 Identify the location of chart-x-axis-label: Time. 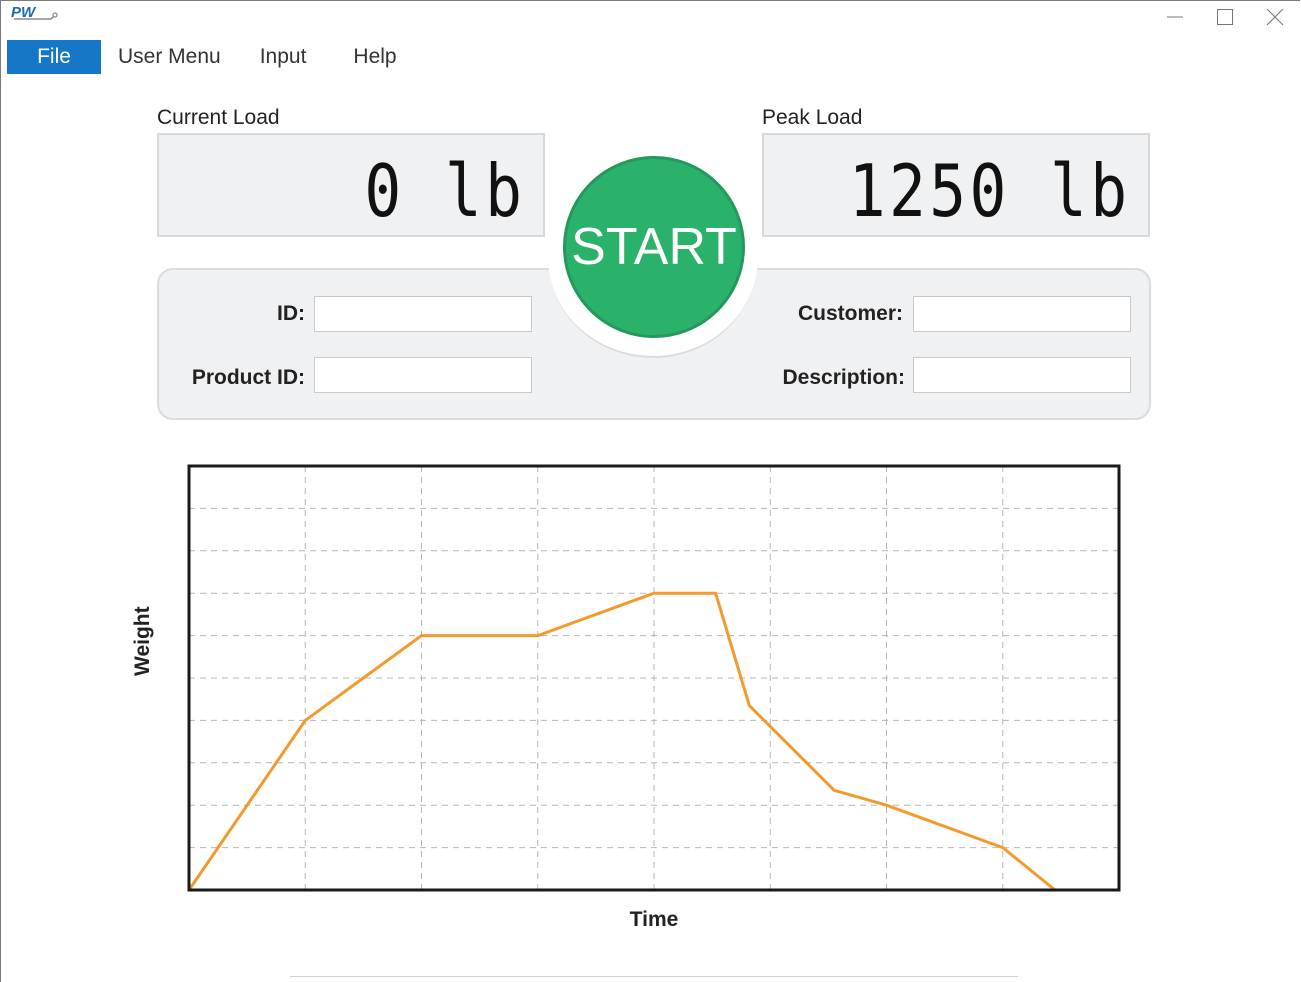
(654, 919).